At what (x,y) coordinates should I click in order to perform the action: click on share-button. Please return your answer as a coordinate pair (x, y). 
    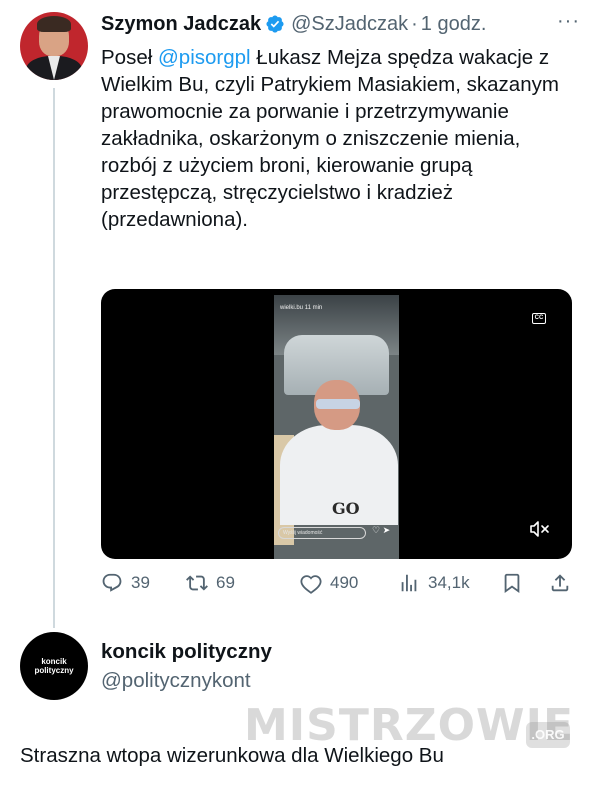
    Looking at the image, I should click on (564, 583).